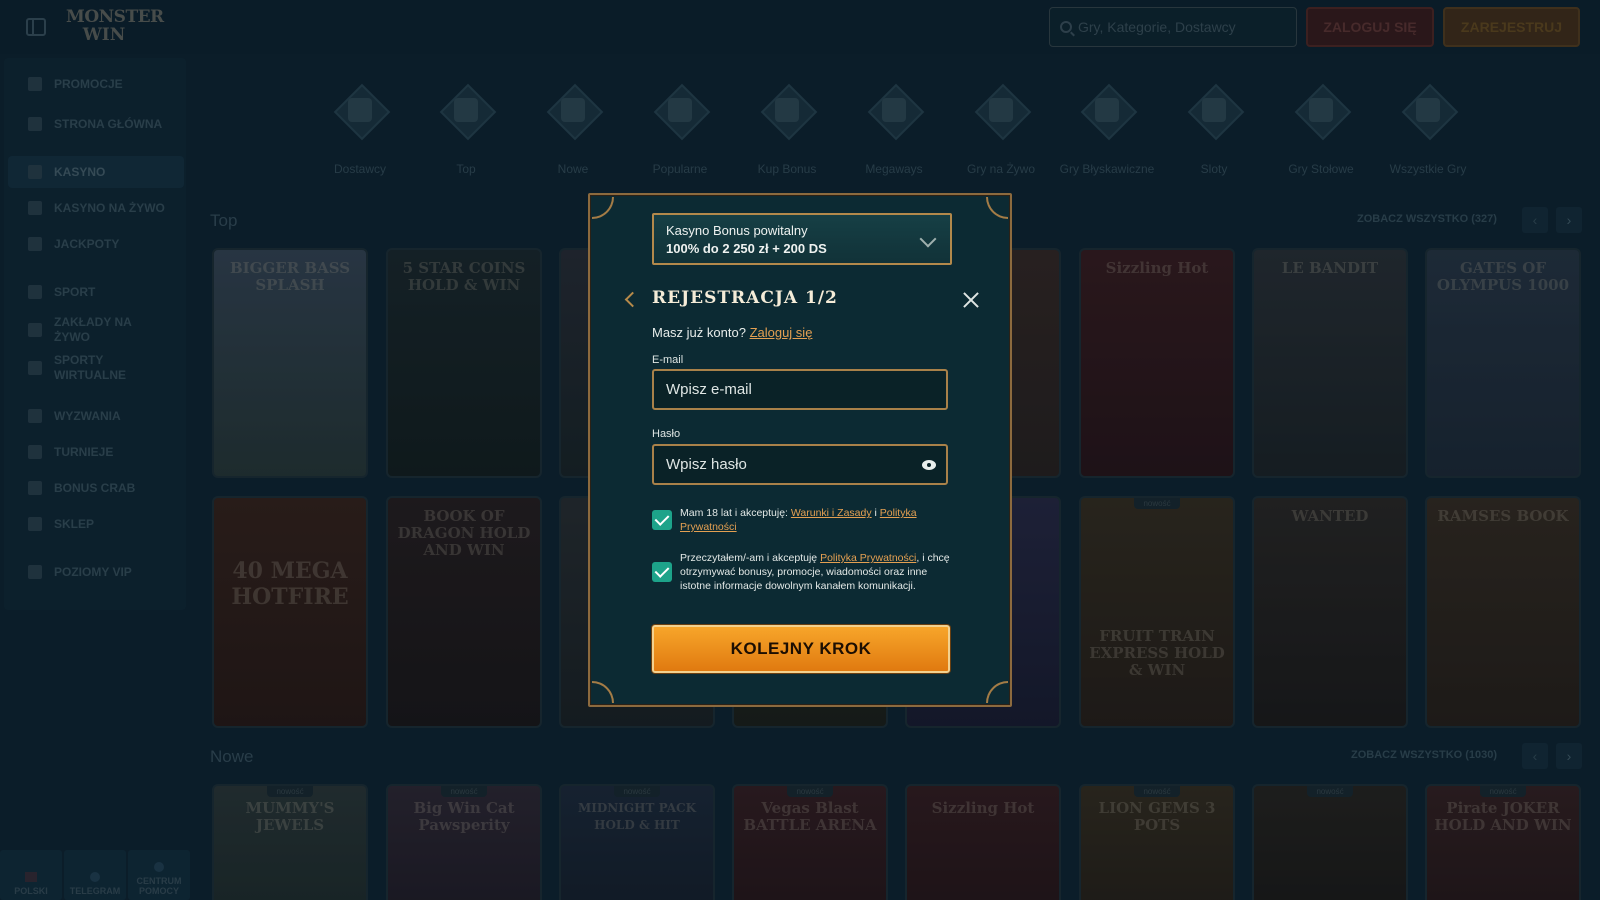  What do you see at coordinates (971, 300) in the screenshot?
I see `close-icon` at bounding box center [971, 300].